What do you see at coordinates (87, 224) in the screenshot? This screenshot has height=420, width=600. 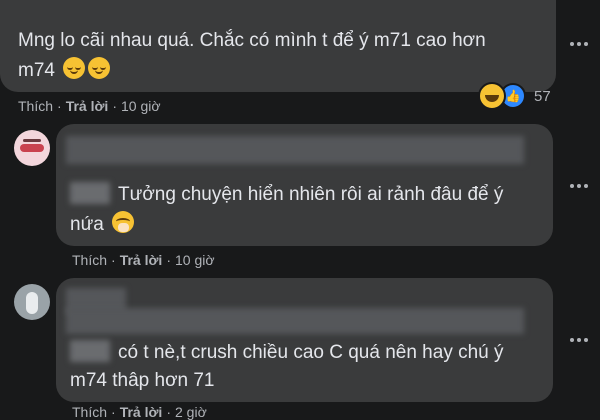 I see `comment-text-line-end: nứa` at bounding box center [87, 224].